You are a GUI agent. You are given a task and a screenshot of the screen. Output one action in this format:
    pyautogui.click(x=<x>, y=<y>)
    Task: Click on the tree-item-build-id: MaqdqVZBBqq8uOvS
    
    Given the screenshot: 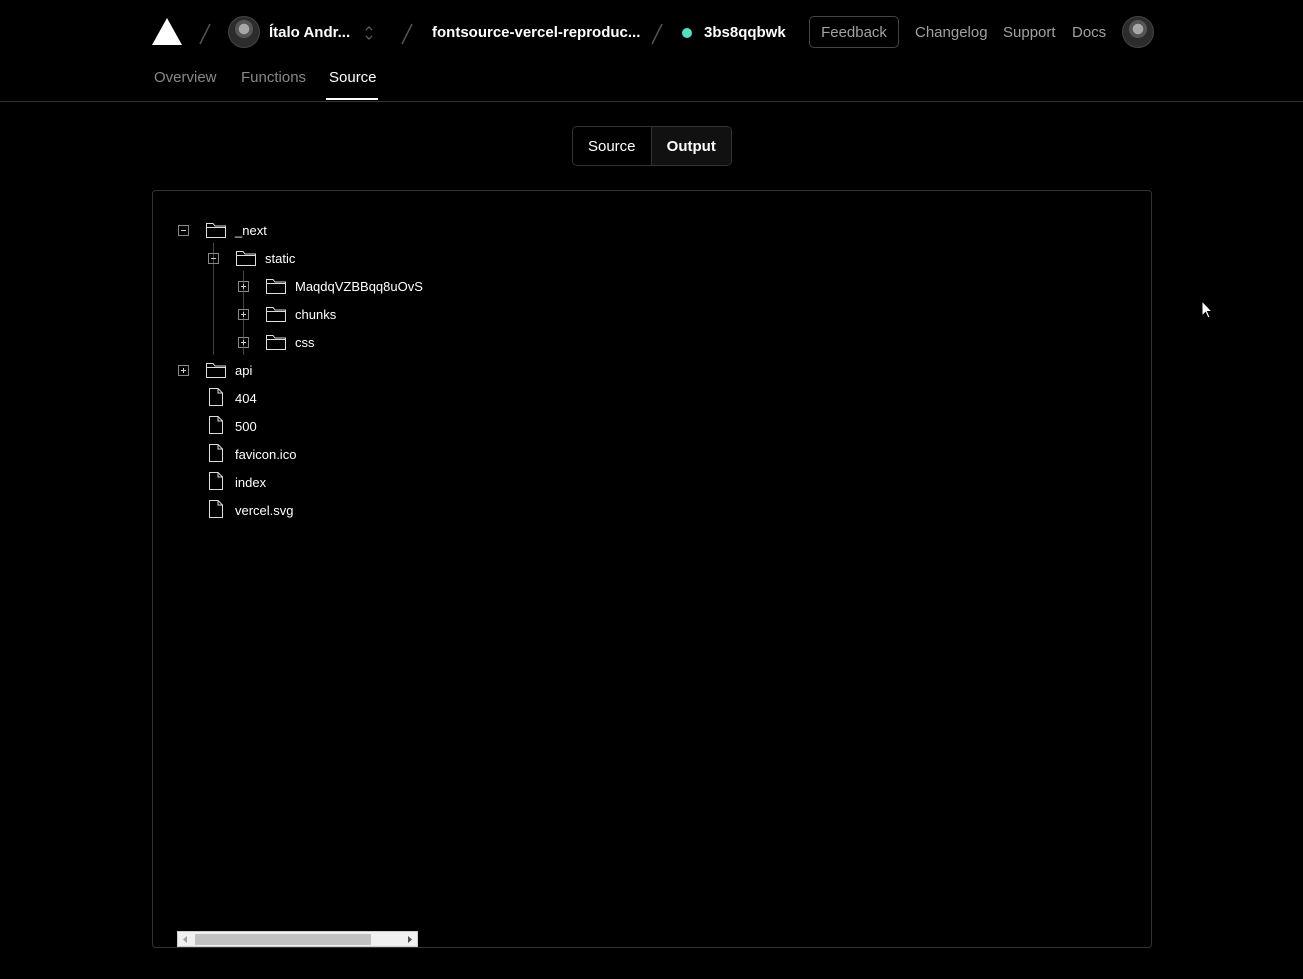 What is the action you would take?
    pyautogui.click(x=362, y=286)
    